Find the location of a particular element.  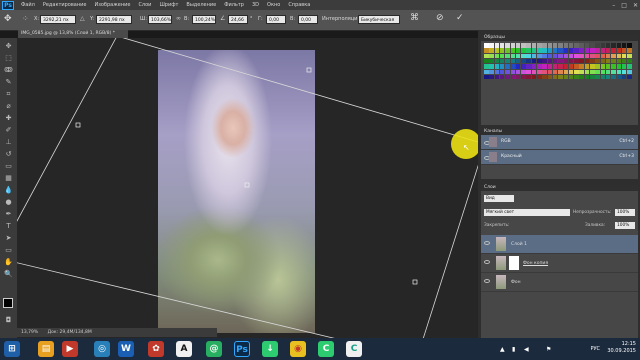

typography-icon: A is located at coordinates (184, 349).